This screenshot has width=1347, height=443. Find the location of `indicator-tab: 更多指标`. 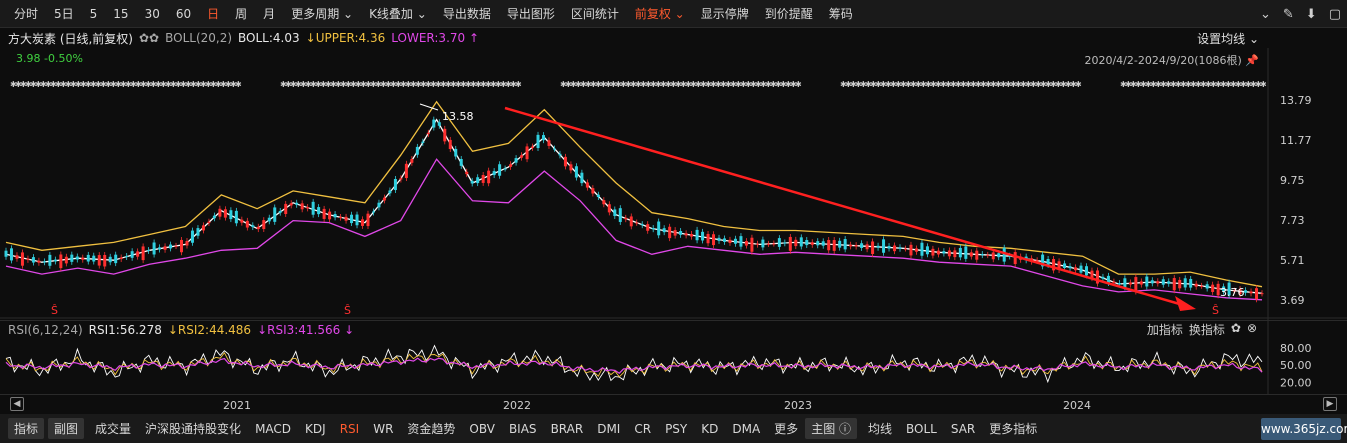

indicator-tab: 更多指标 is located at coordinates (1013, 428).